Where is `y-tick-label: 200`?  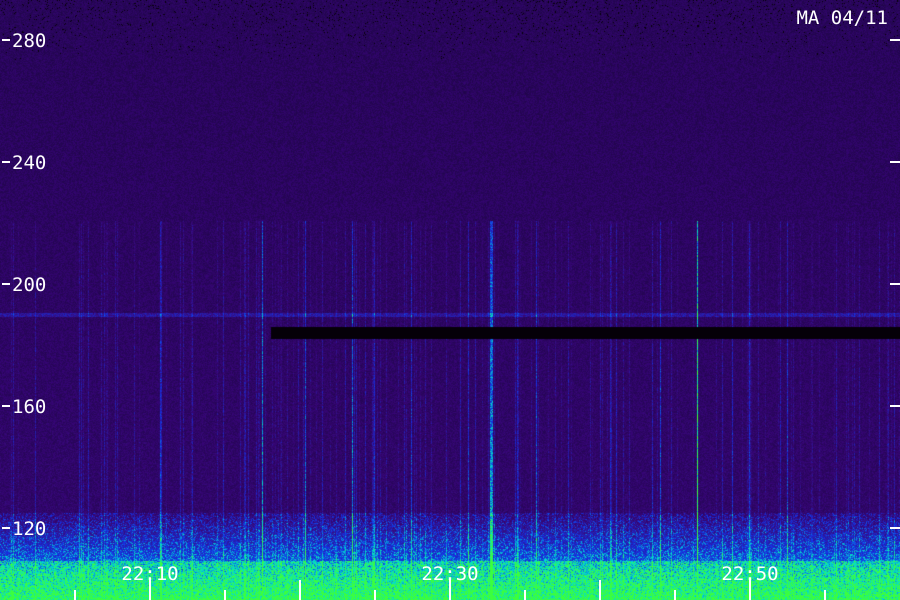 y-tick-label: 200 is located at coordinates (29, 285).